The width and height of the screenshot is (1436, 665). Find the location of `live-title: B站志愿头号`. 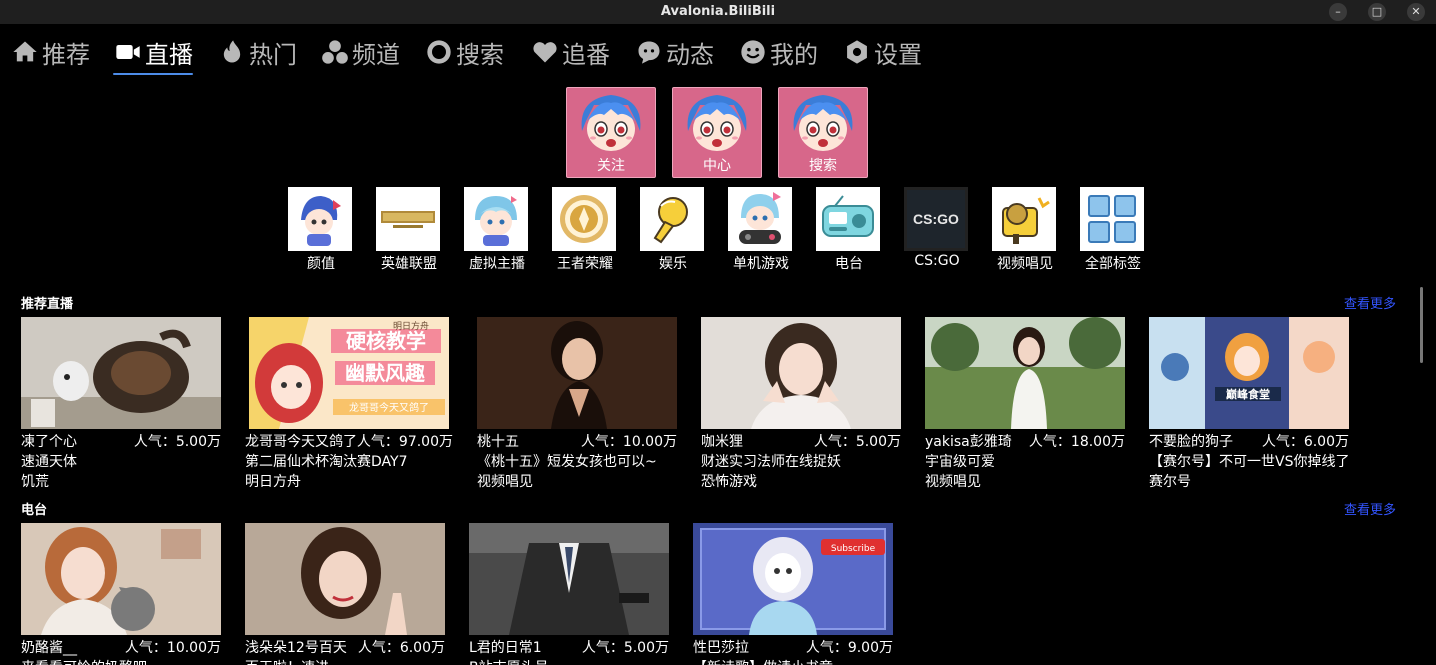

live-title: B站志愿头号 is located at coordinates (589, 661).